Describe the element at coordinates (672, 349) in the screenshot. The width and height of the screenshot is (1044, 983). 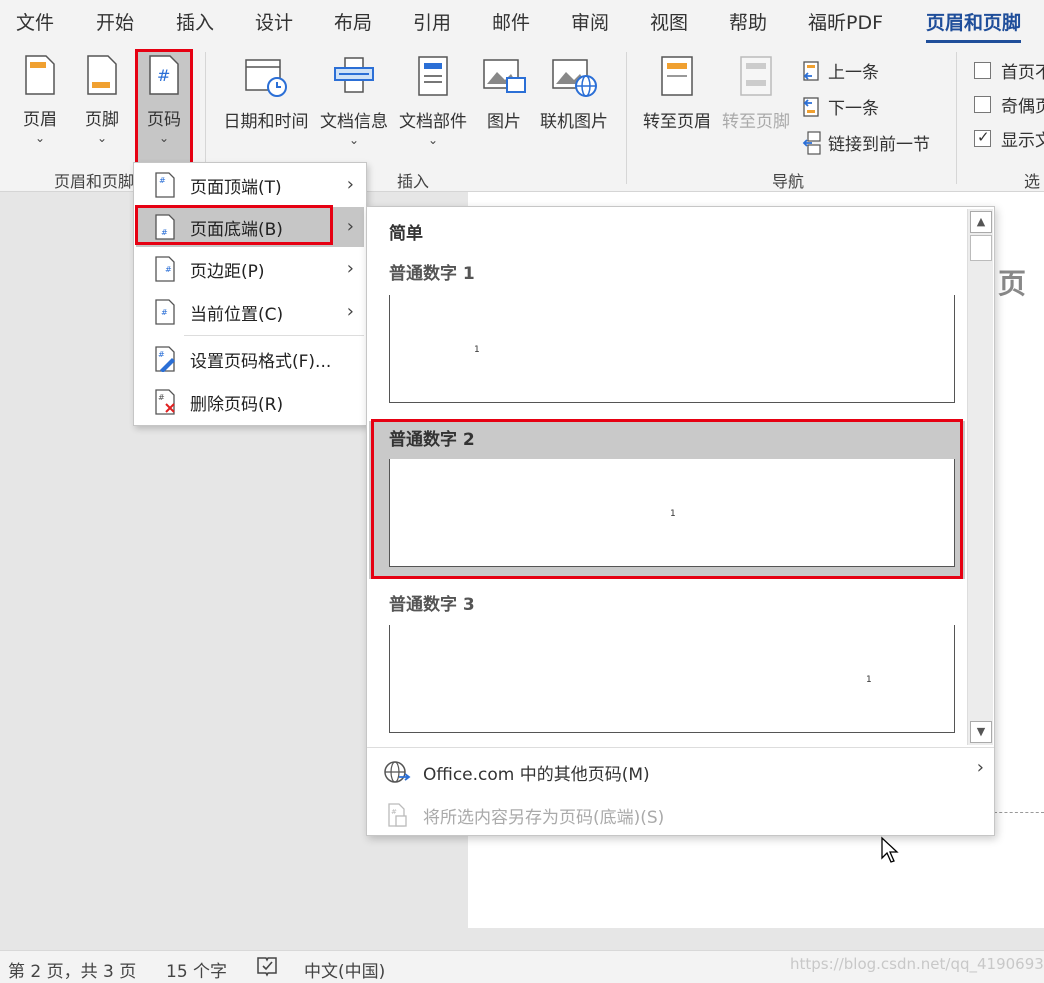
I see `gallery-item-plain-number-1: 1` at that location.